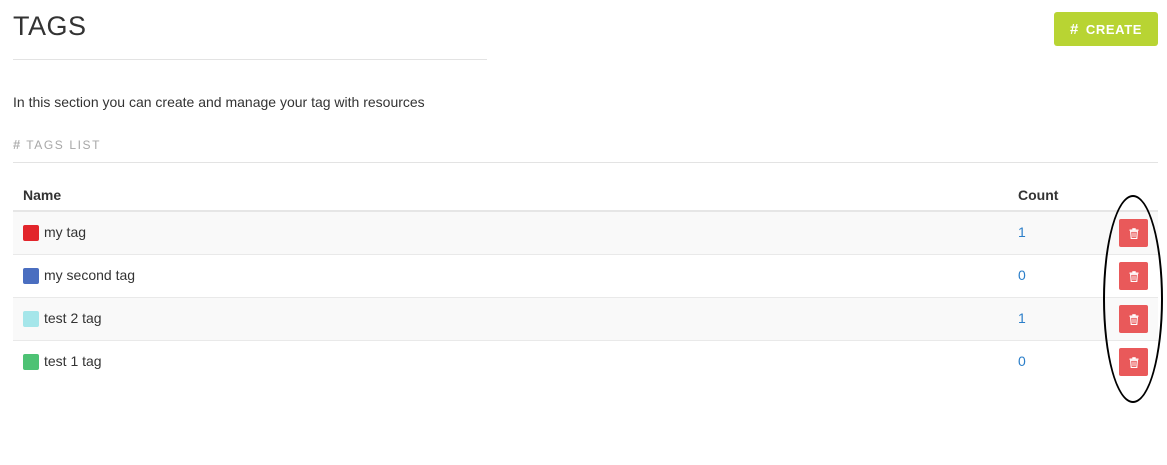 The image size is (1167, 465). I want to click on table-row: my tag 1, so click(585, 233).